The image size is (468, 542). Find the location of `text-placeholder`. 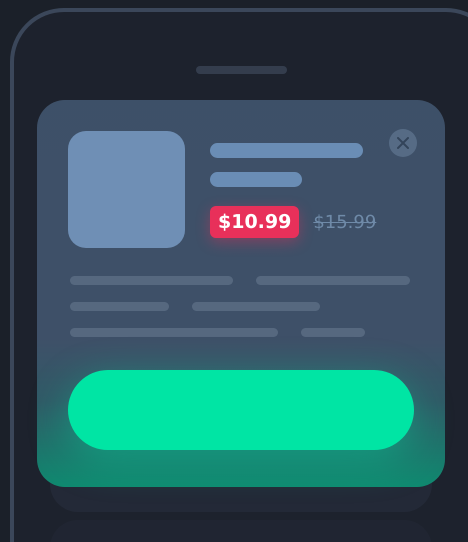

text-placeholder is located at coordinates (333, 332).